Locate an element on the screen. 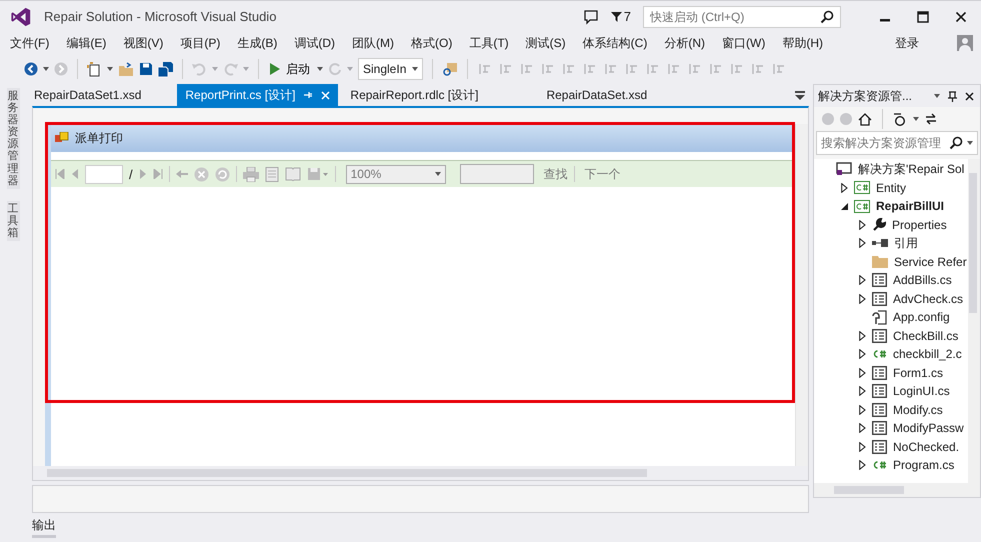  menu-item: 格式(O) is located at coordinates (431, 43).